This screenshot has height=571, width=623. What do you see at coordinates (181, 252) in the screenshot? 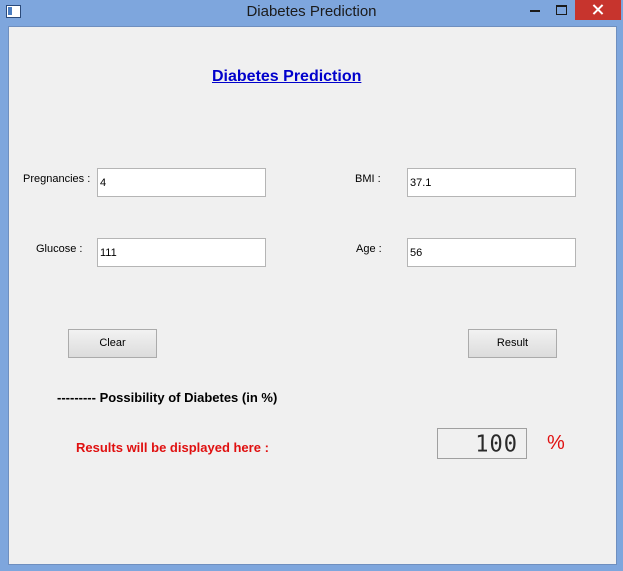
I see `glucose-field: 111` at bounding box center [181, 252].